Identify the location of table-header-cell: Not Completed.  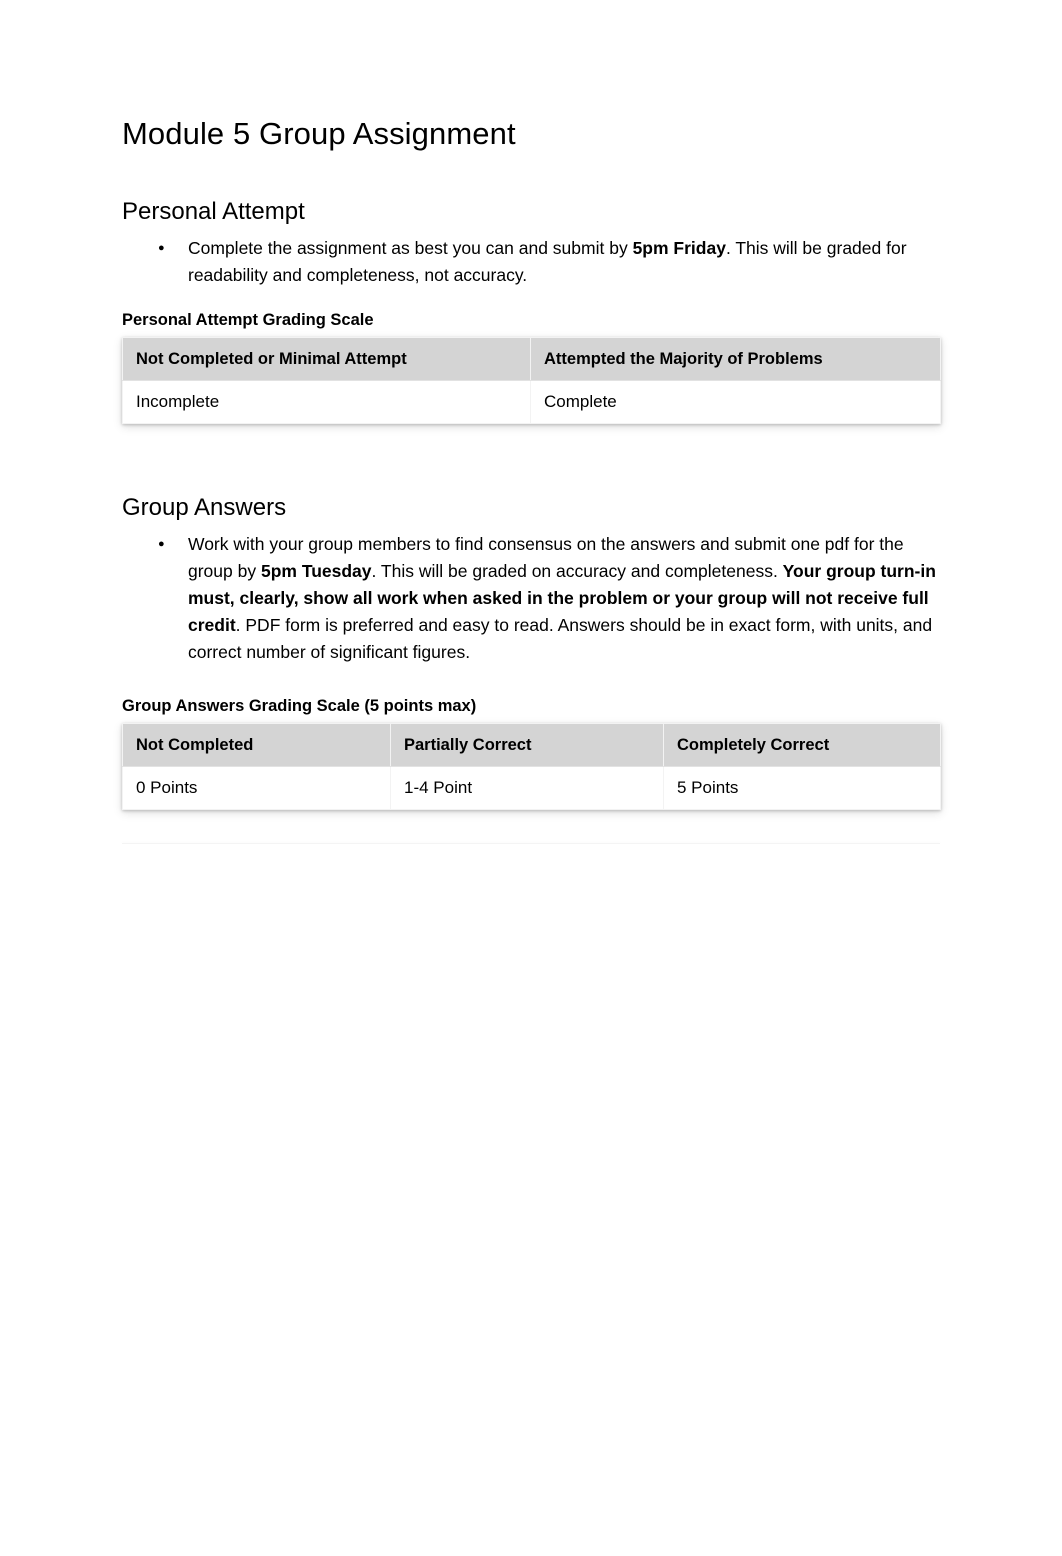
(256, 745).